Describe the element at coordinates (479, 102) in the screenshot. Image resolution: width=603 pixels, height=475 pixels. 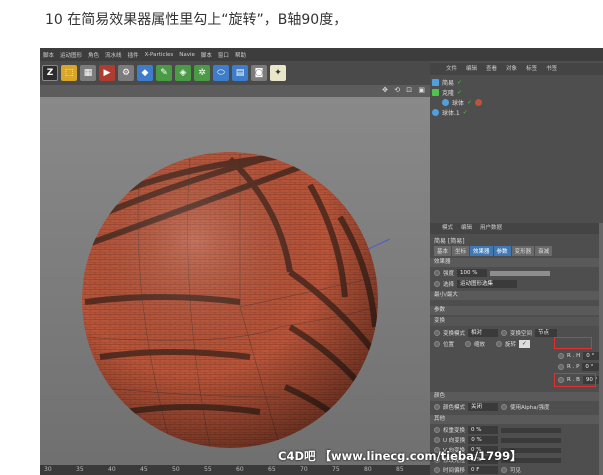
I see `material-tag-icon` at that location.